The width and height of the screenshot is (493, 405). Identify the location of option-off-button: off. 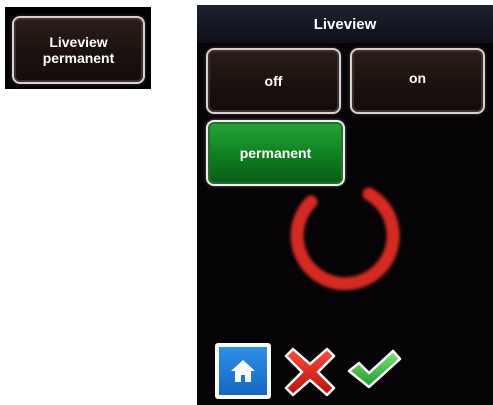
(273, 81).